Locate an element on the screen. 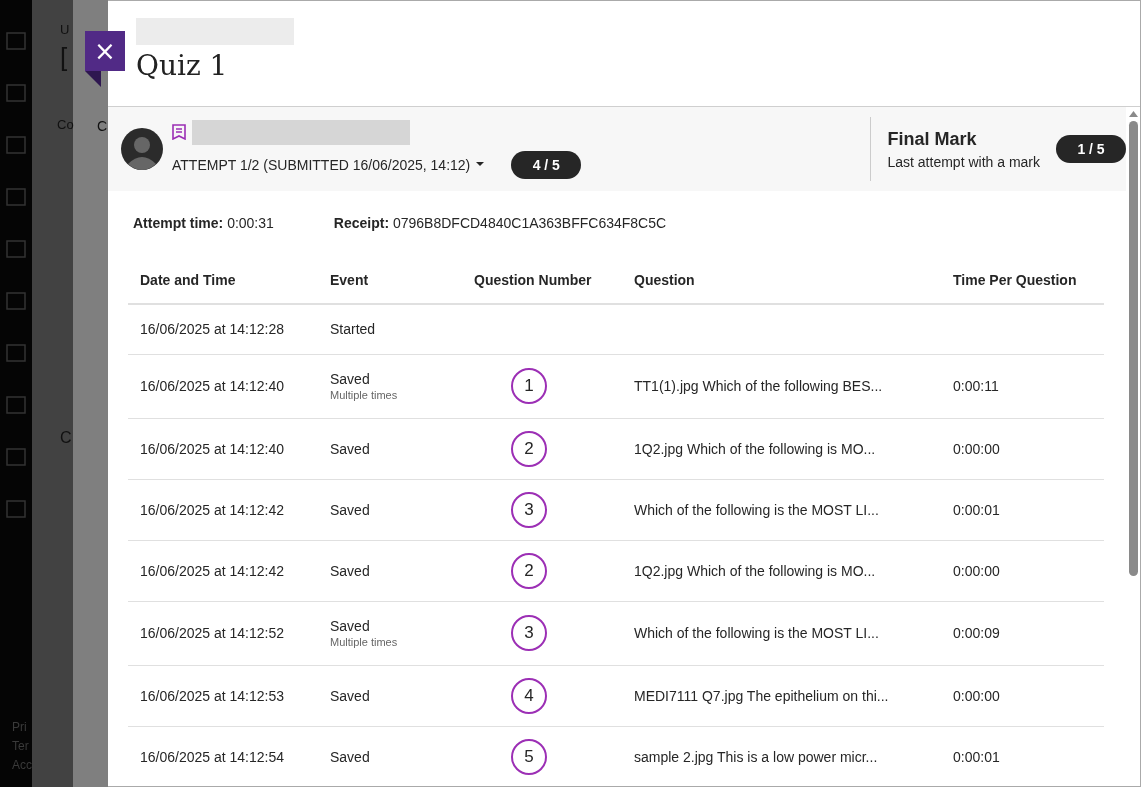 This screenshot has height=787, width=1141. question-number: 1 is located at coordinates (529, 386).